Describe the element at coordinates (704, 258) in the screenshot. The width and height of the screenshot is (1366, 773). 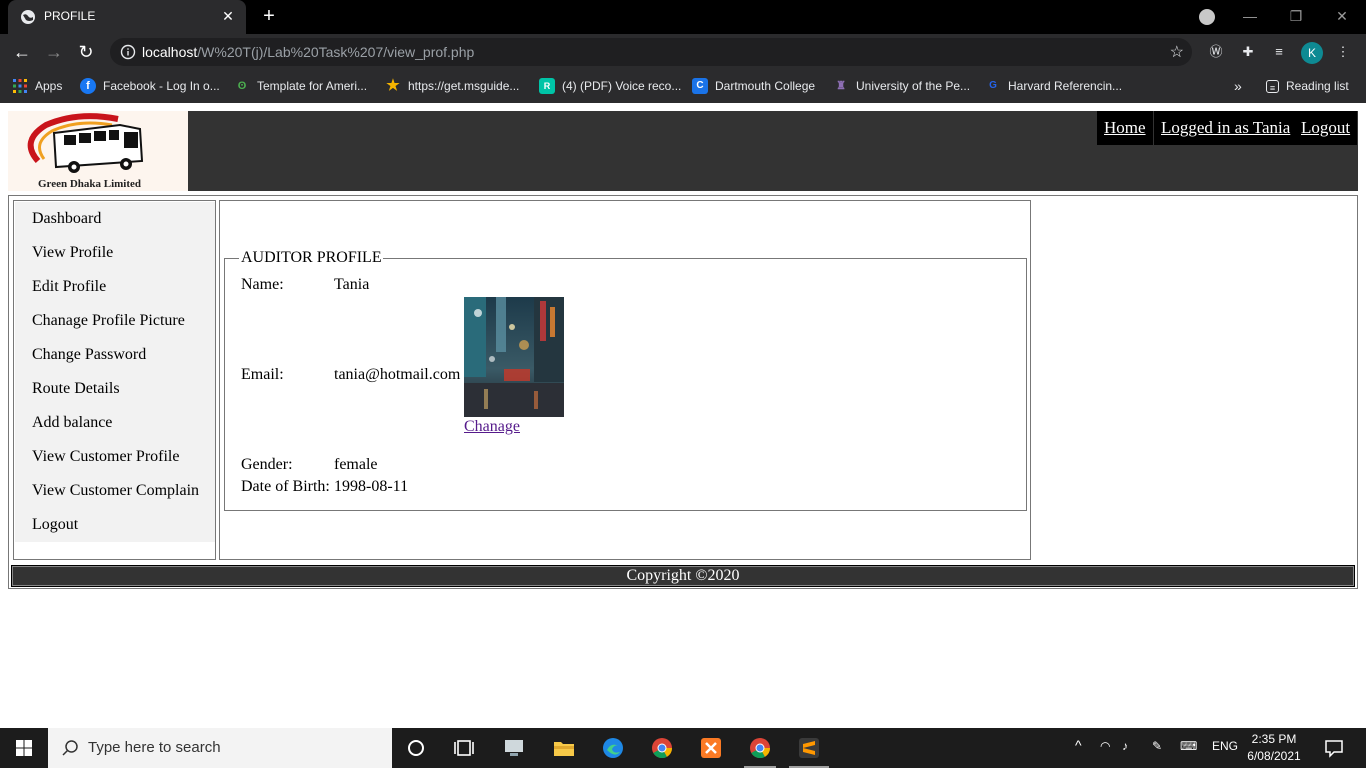
I see `fieldset-border` at that location.